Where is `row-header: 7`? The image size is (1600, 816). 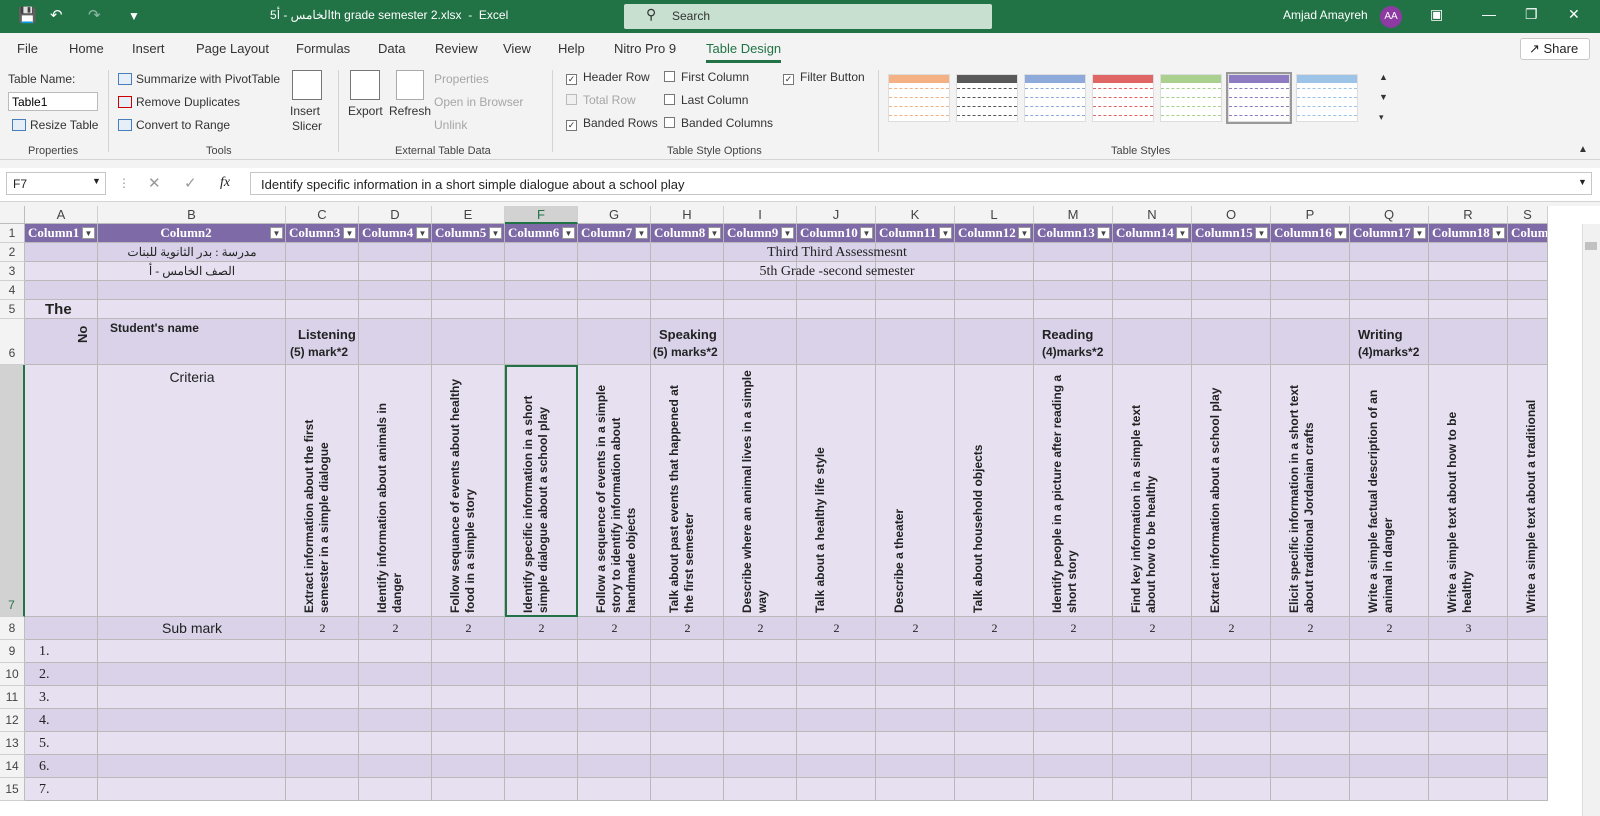
row-header: 7 is located at coordinates (12, 491).